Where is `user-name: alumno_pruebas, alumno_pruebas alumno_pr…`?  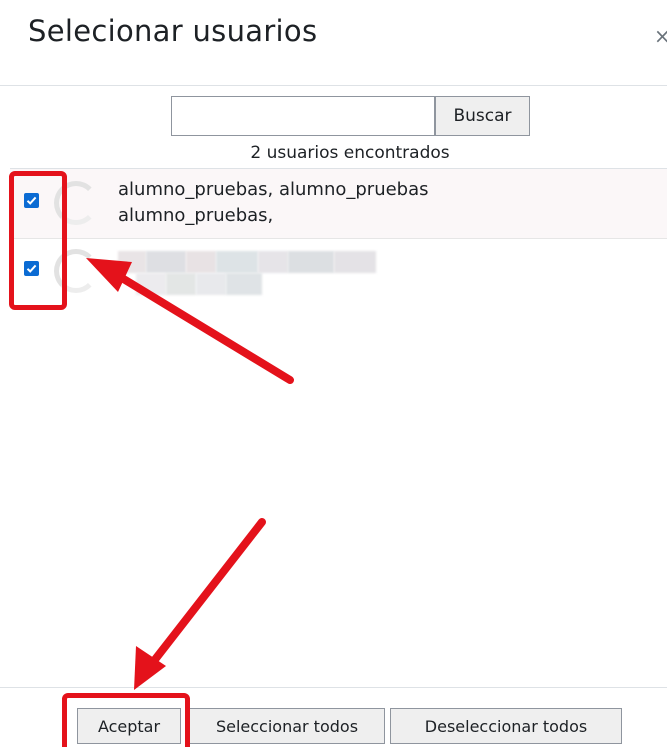
user-name: alumno_pruebas, alumno_pruebas alumno_pr… is located at coordinates (273, 202).